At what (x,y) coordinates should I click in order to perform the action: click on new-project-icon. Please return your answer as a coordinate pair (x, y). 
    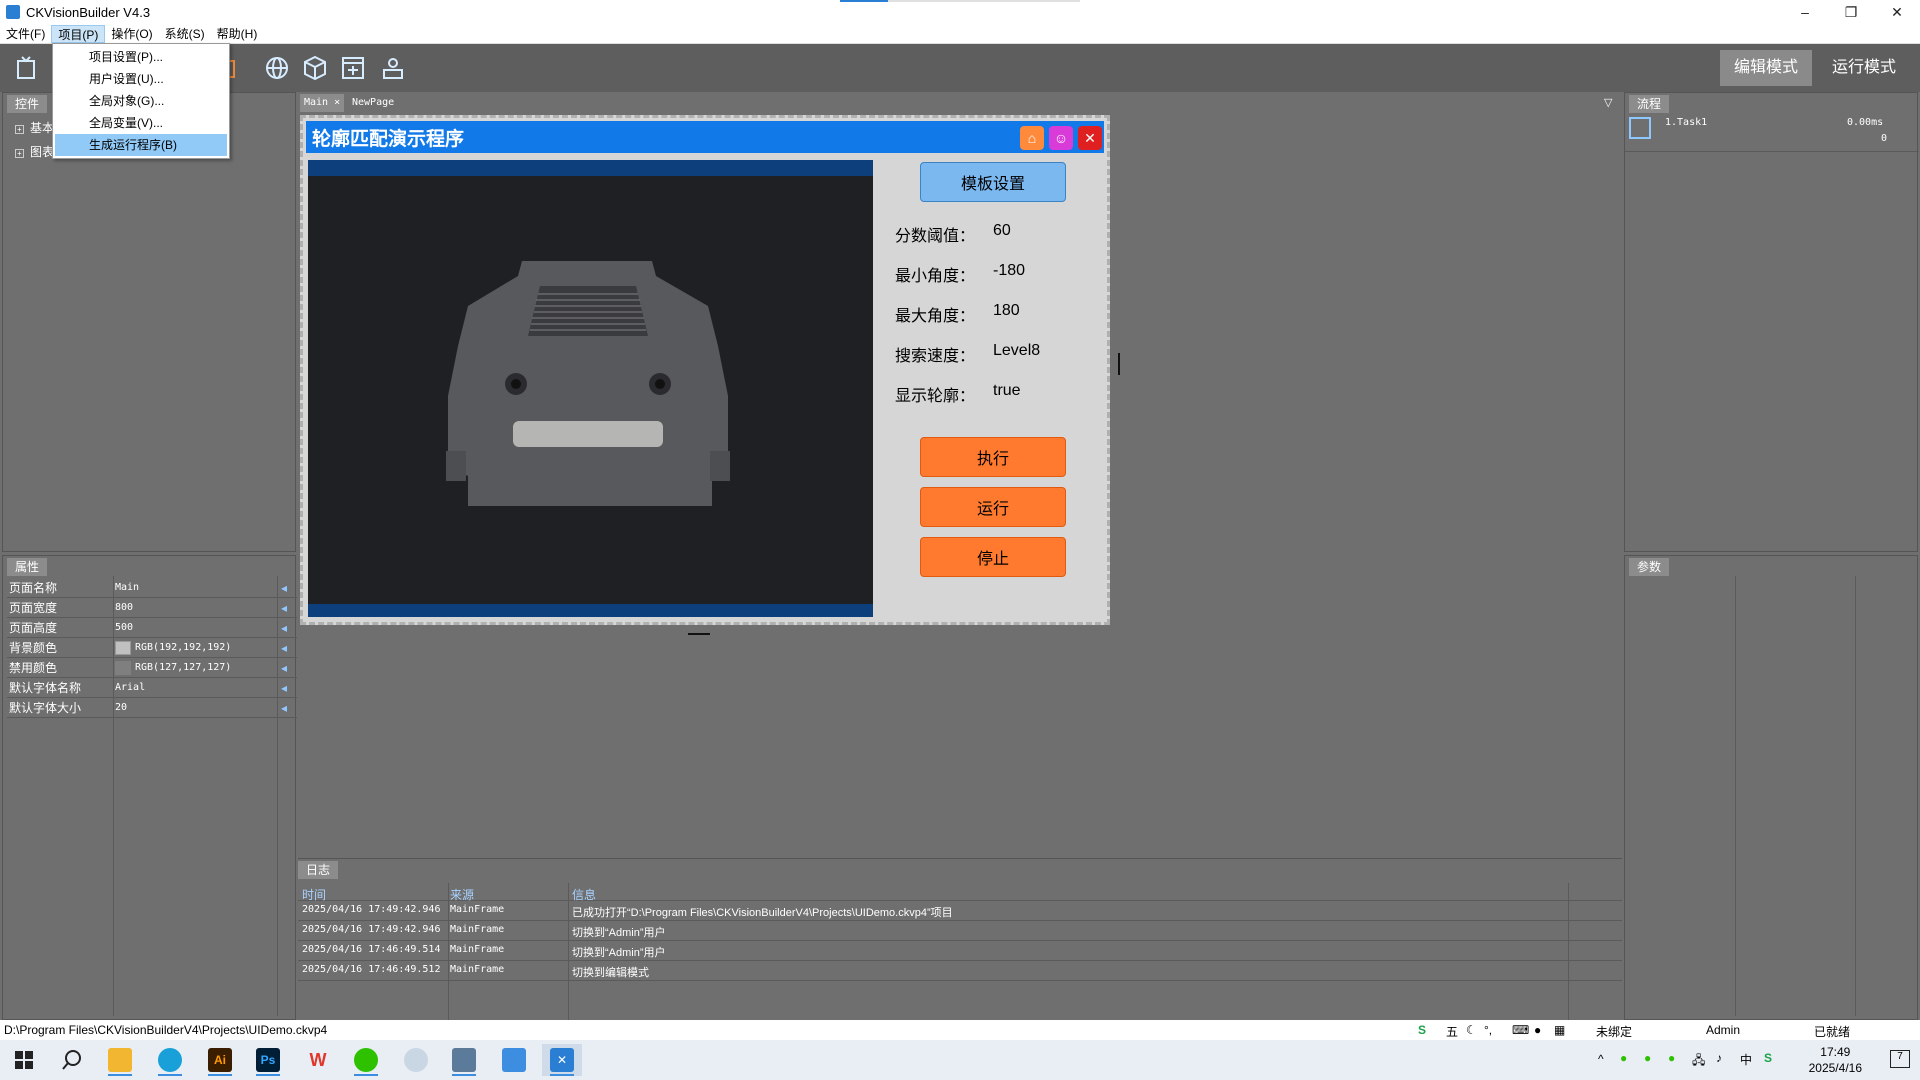
    Looking at the image, I should click on (27, 68).